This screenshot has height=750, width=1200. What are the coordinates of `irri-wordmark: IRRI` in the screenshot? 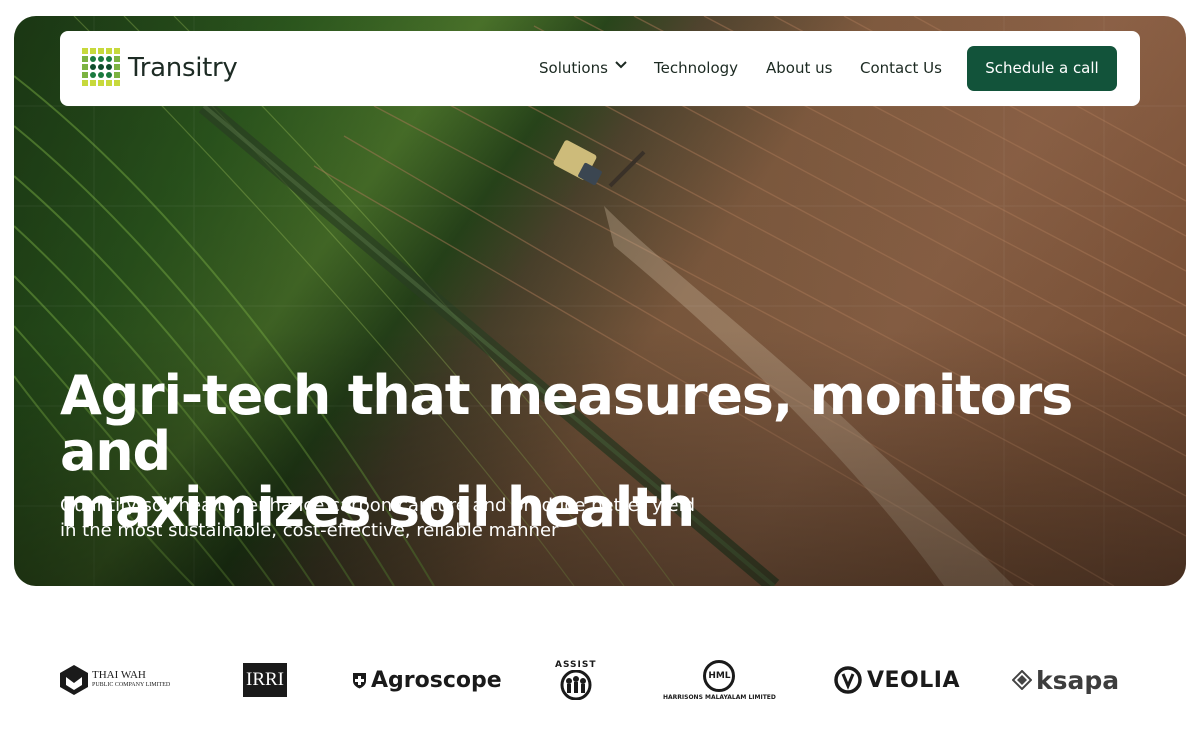 It's located at (265, 680).